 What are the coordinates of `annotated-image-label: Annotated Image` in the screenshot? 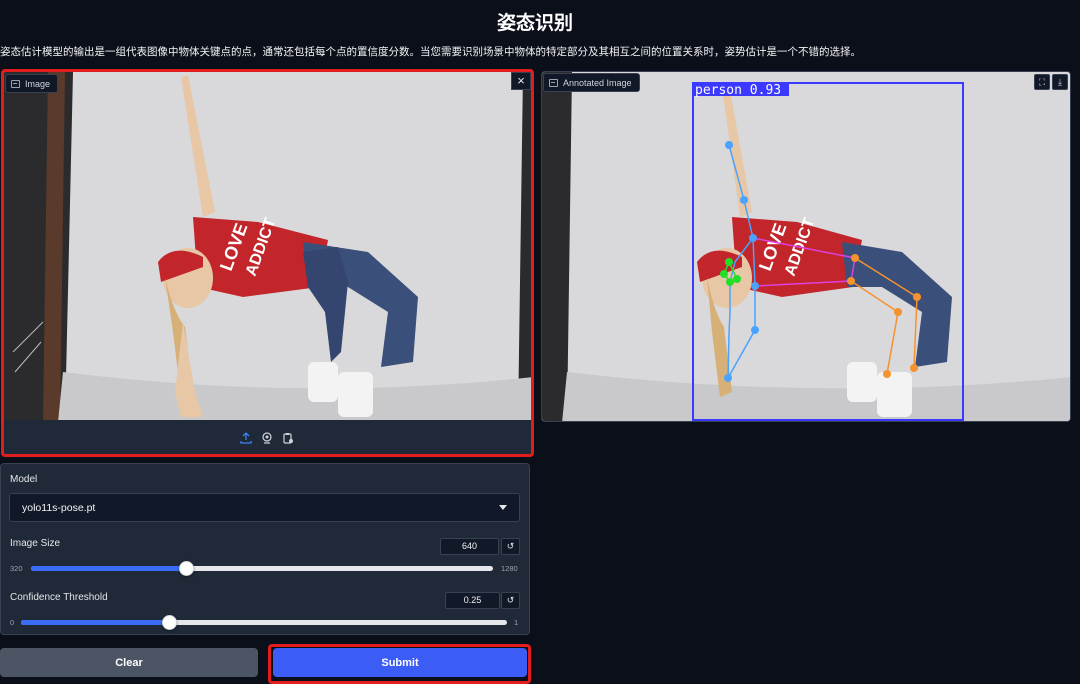 It's located at (597, 82).